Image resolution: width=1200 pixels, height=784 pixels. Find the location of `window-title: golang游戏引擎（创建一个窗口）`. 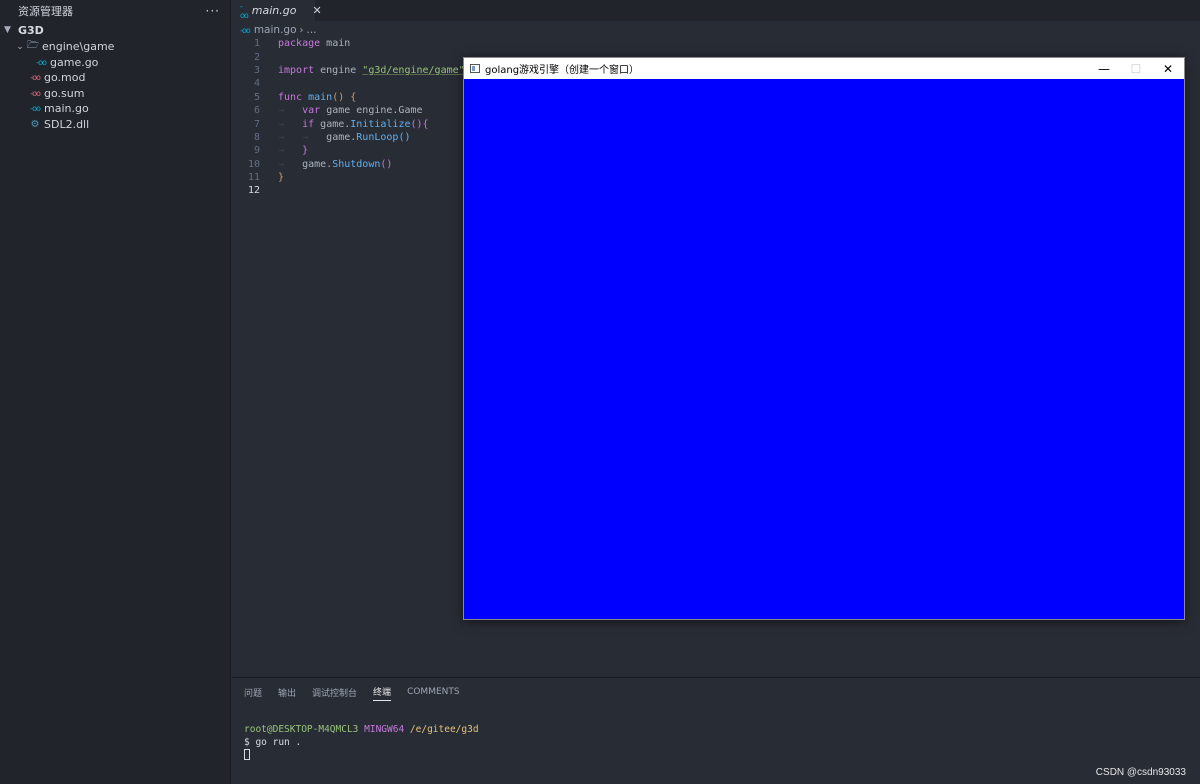

window-title: golang游戏引擎（创建一个窗口） is located at coordinates (562, 70).